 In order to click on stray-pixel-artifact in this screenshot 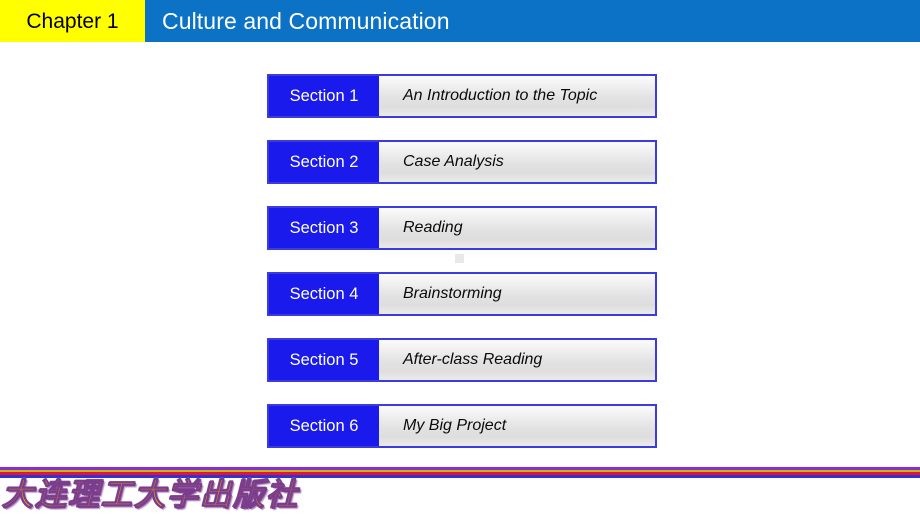, I will do `click(459, 258)`.